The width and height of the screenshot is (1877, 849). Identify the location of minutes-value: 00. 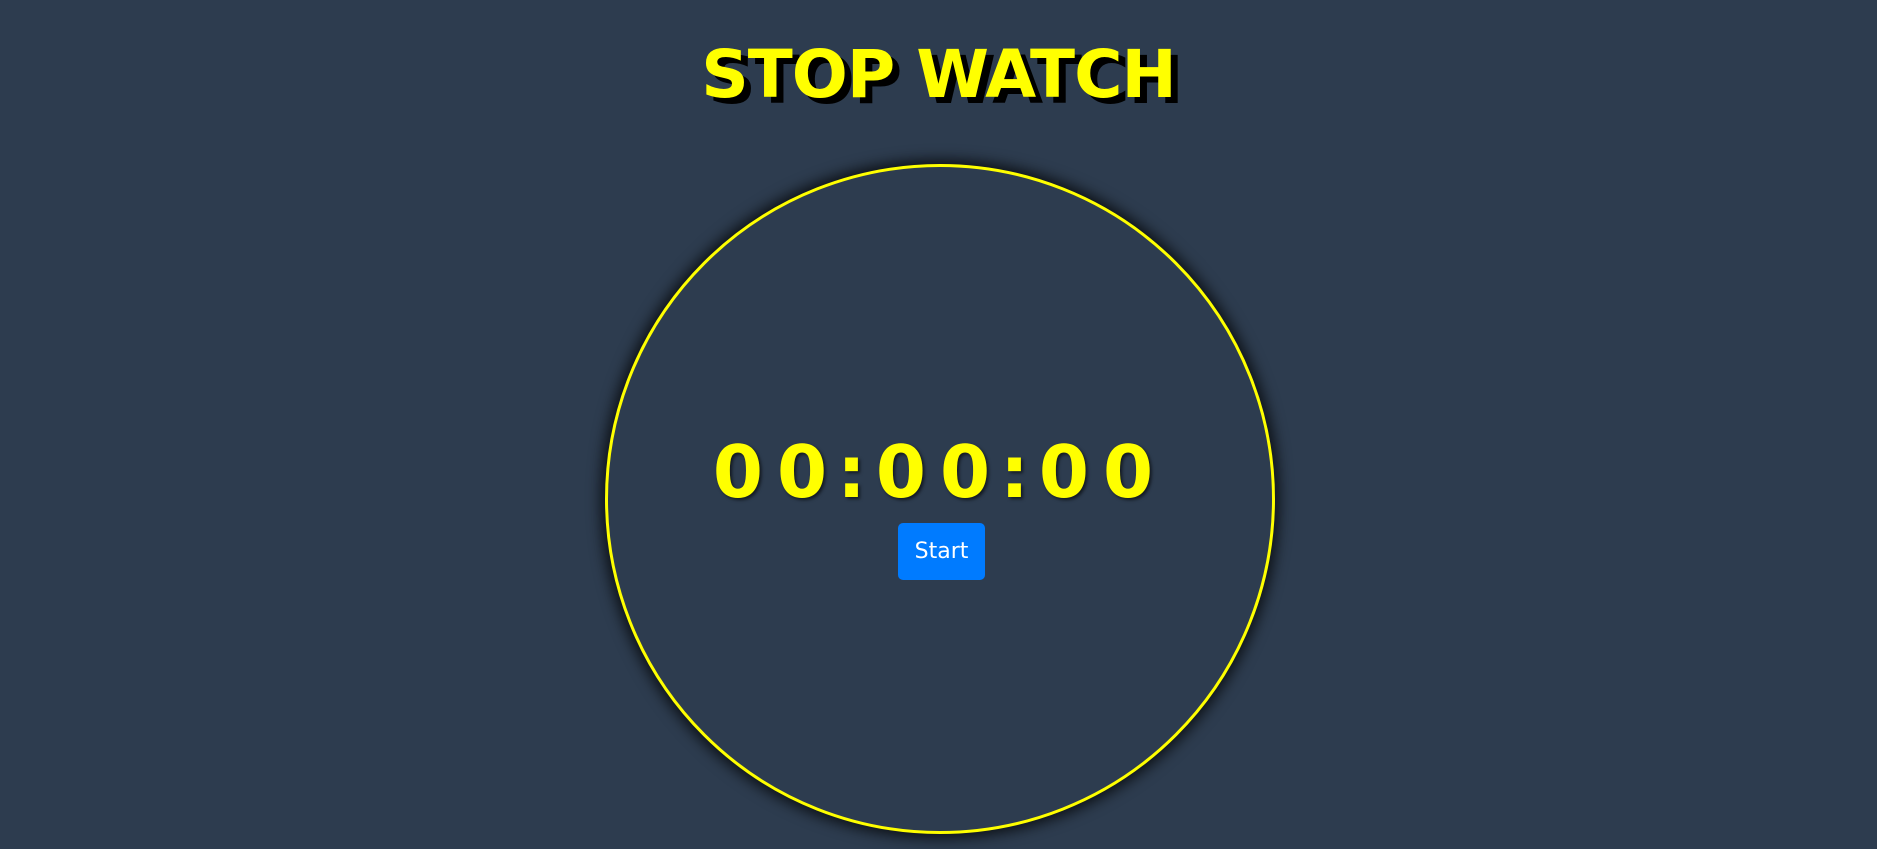
(940, 472).